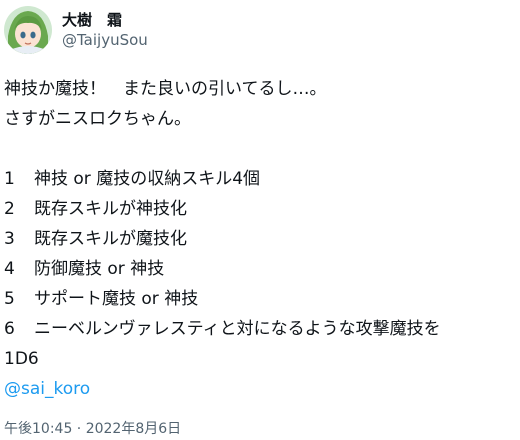  I want to click on avatar-image, so click(28, 30).